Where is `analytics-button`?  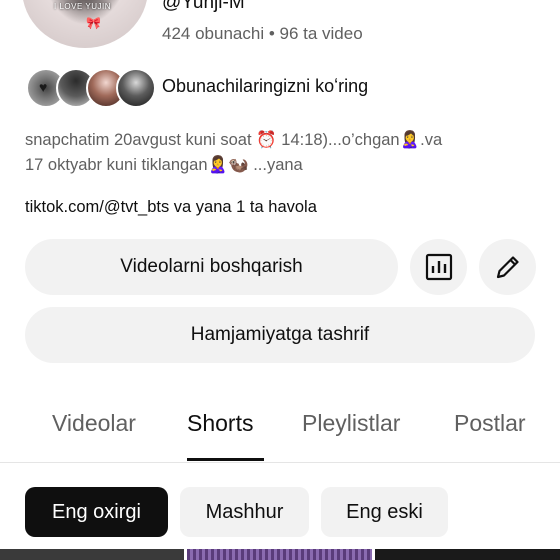
analytics-button is located at coordinates (438, 267).